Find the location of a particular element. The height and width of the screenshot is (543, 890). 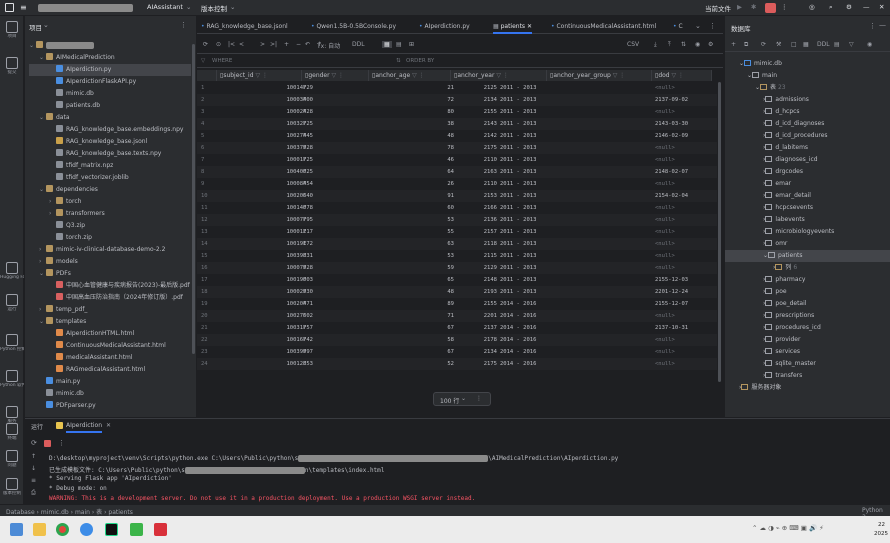

table-row: 4 10032725 F 38 2143 2011 - 2013 2143-03-30 is located at coordinates (457, 124).